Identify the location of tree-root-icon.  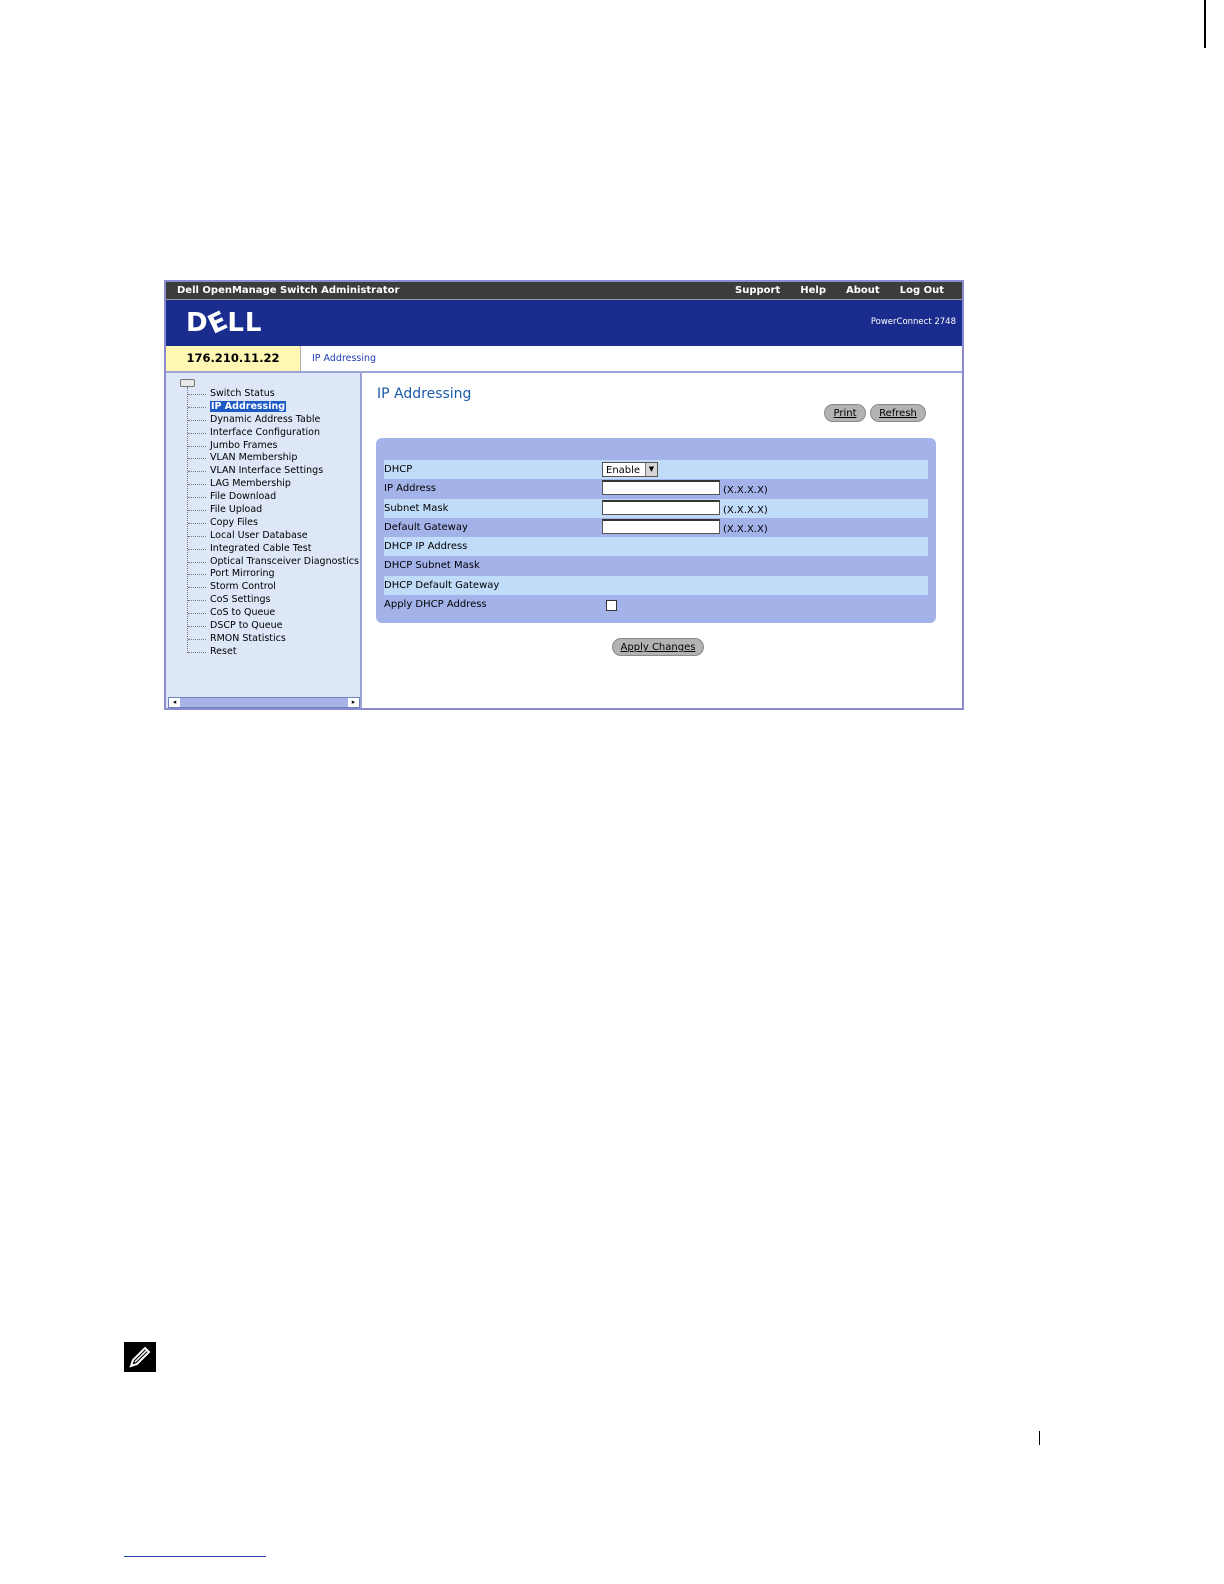
(187, 383).